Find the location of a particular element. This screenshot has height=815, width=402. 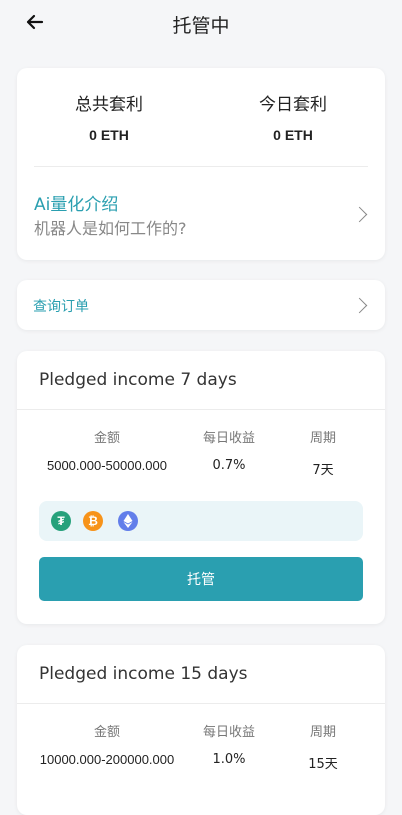

ethereum-icon is located at coordinates (128, 521).